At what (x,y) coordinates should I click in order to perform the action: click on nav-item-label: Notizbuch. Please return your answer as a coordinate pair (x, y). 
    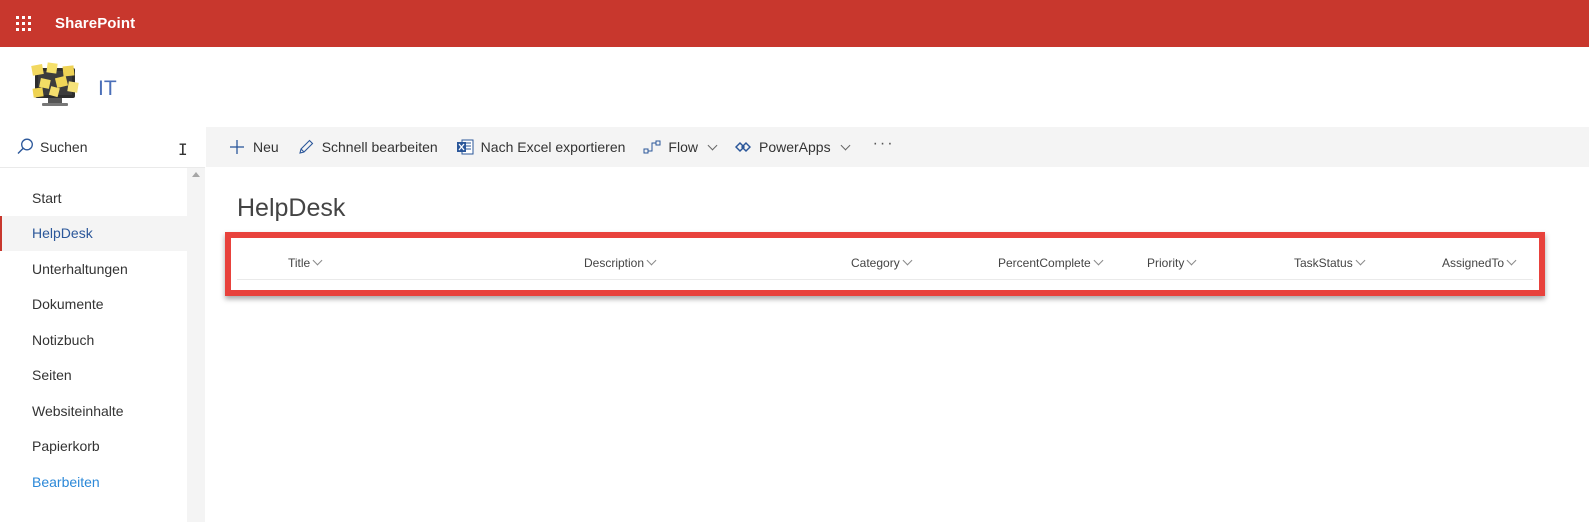
    Looking at the image, I should click on (63, 339).